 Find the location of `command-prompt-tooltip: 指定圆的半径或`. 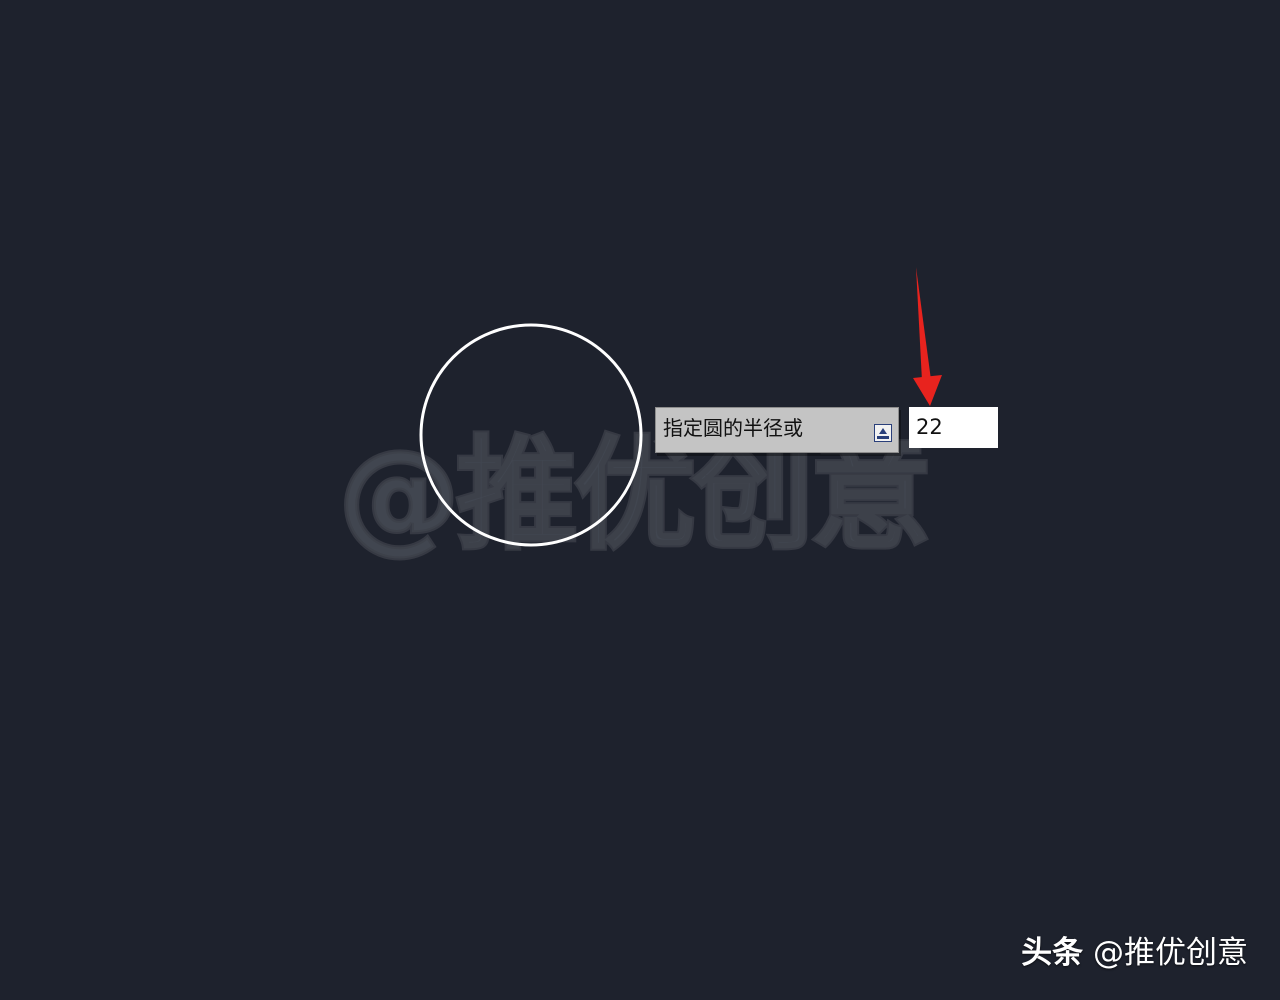

command-prompt-tooltip: 指定圆的半径或 is located at coordinates (777, 430).